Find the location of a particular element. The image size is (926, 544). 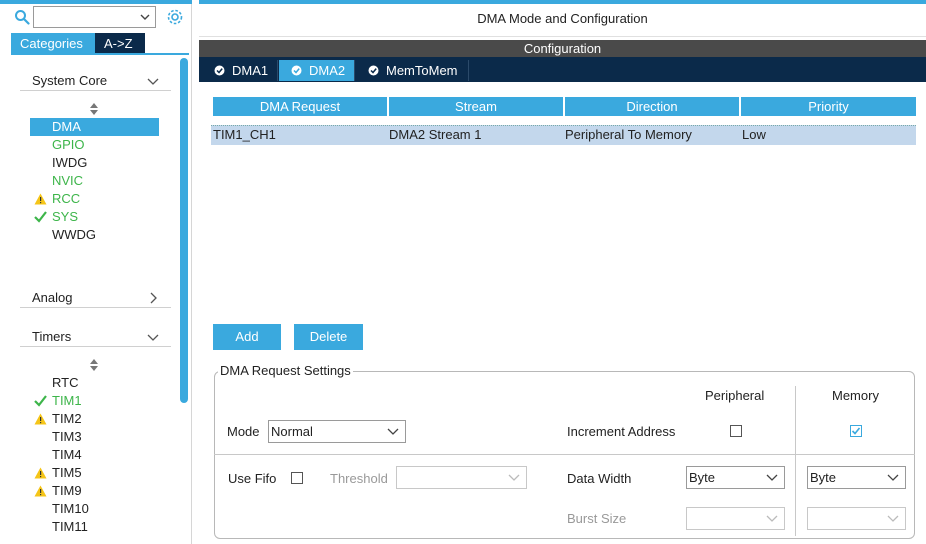

increment-address-label: Increment Address is located at coordinates (621, 431).